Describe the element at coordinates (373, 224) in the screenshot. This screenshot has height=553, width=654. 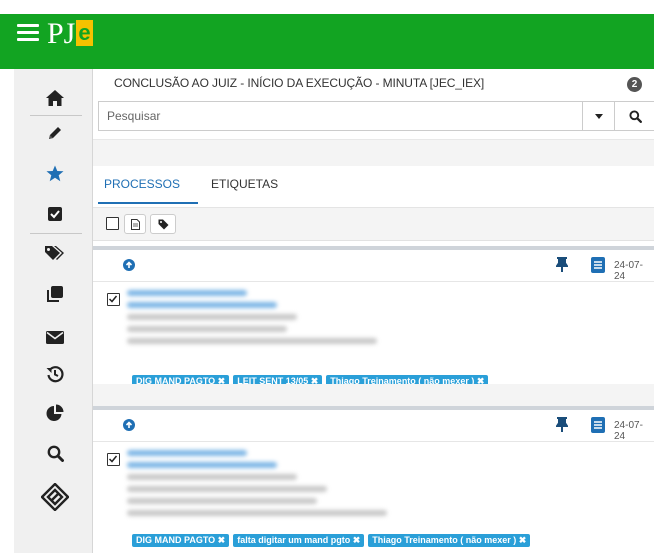
I see `list-toolbar` at that location.